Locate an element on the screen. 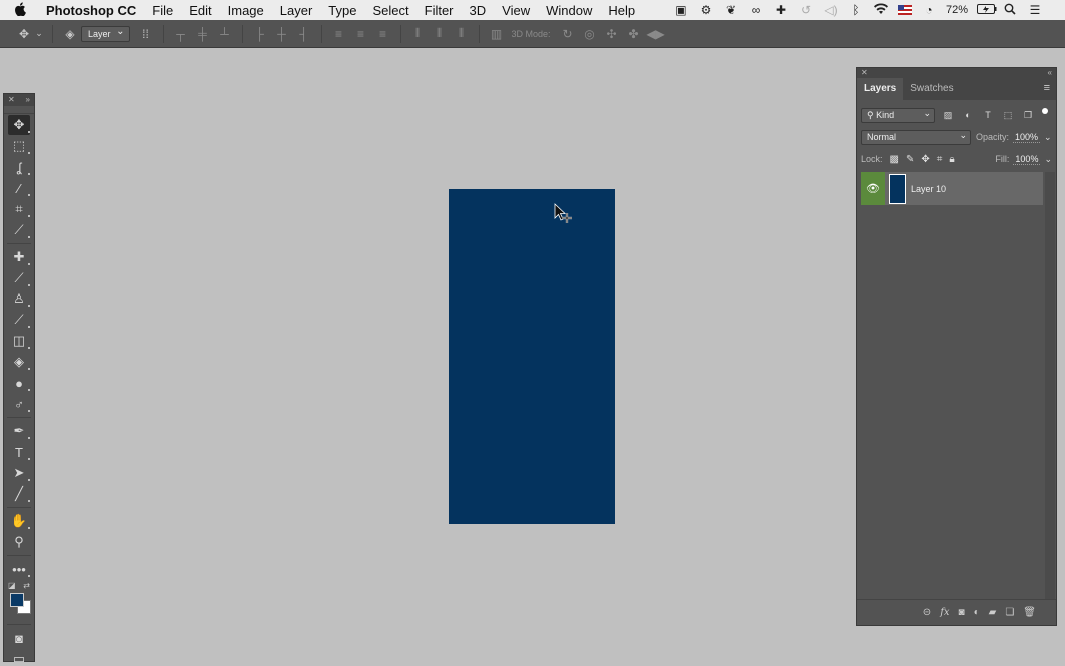 This screenshot has width=1065, height=666. menu-edit: Edit is located at coordinates (200, 10).